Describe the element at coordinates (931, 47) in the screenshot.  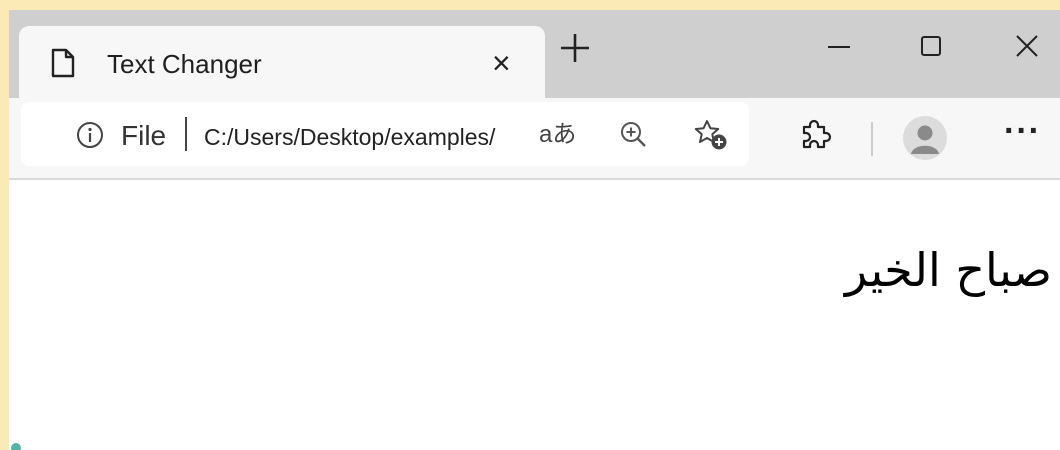
I see `maximize-icon` at that location.